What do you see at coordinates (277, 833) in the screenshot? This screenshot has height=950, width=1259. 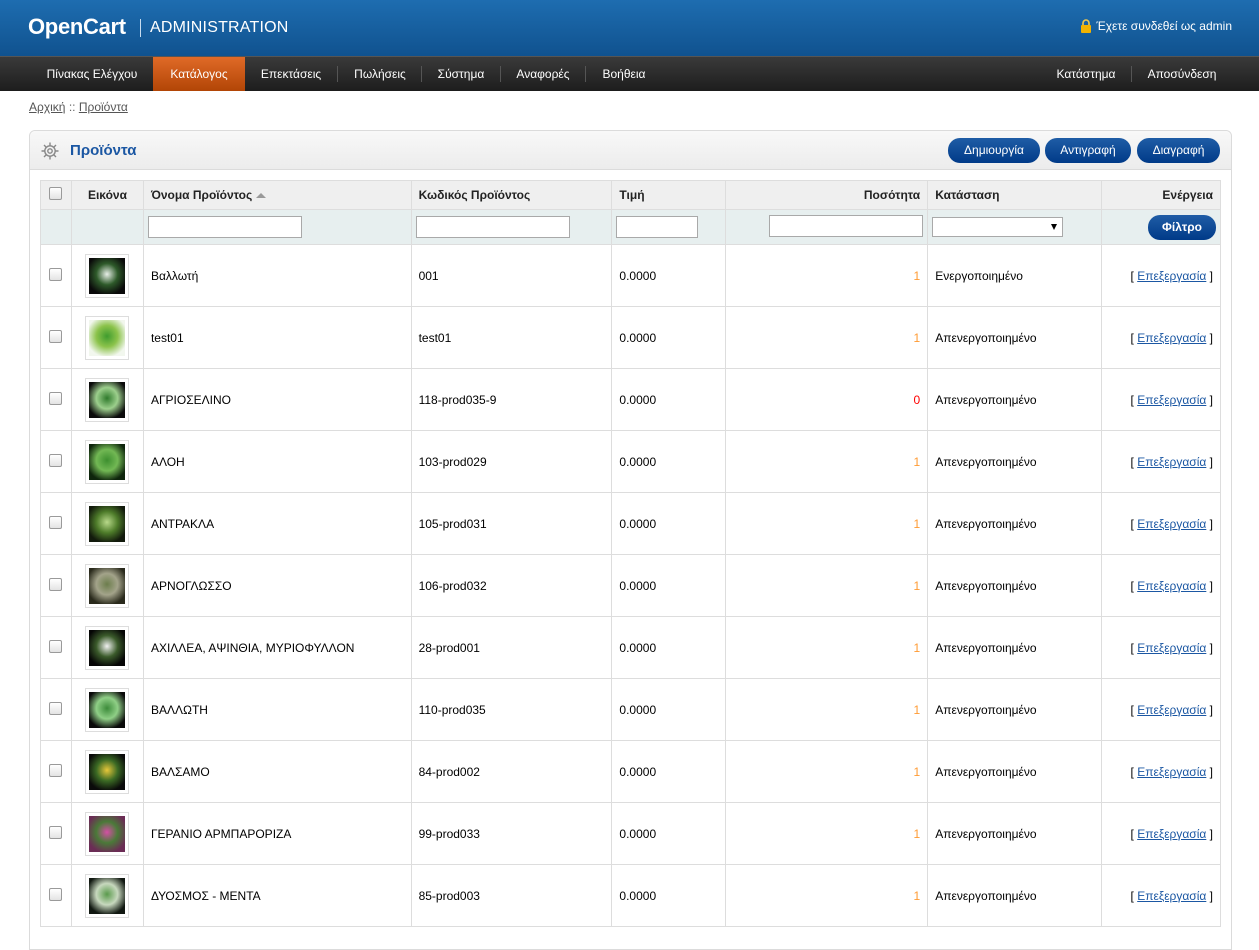 I see `product-name: ΓΕΡΑΝΙΟ ΑΡΜΠΑΡΟΡΙΖΑ` at bounding box center [277, 833].